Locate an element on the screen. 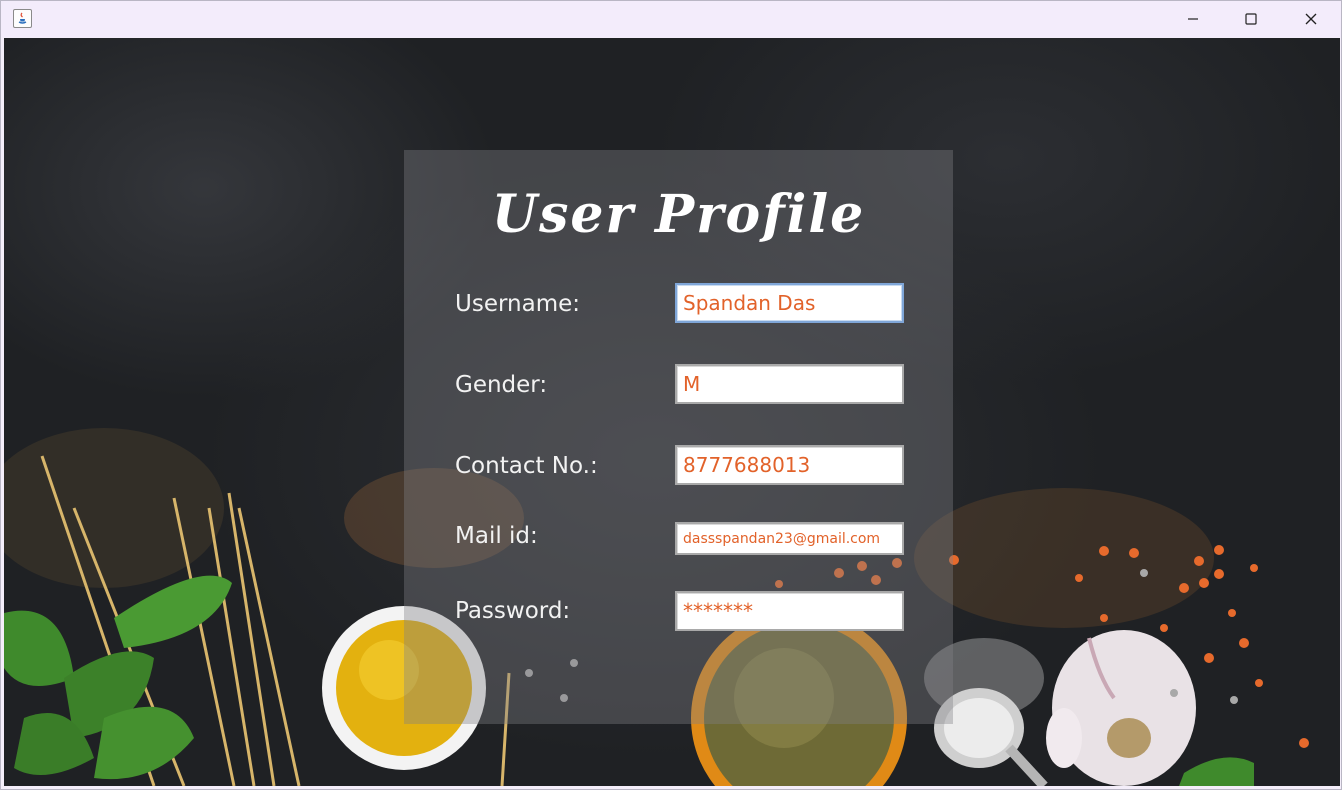 This screenshot has height=790, width=1342. gender-label: Gender: is located at coordinates (501, 385).